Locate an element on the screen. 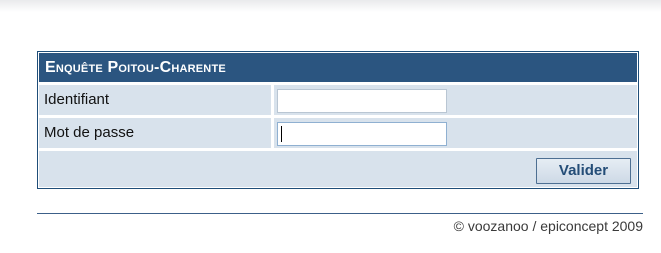  password-input is located at coordinates (362, 134).